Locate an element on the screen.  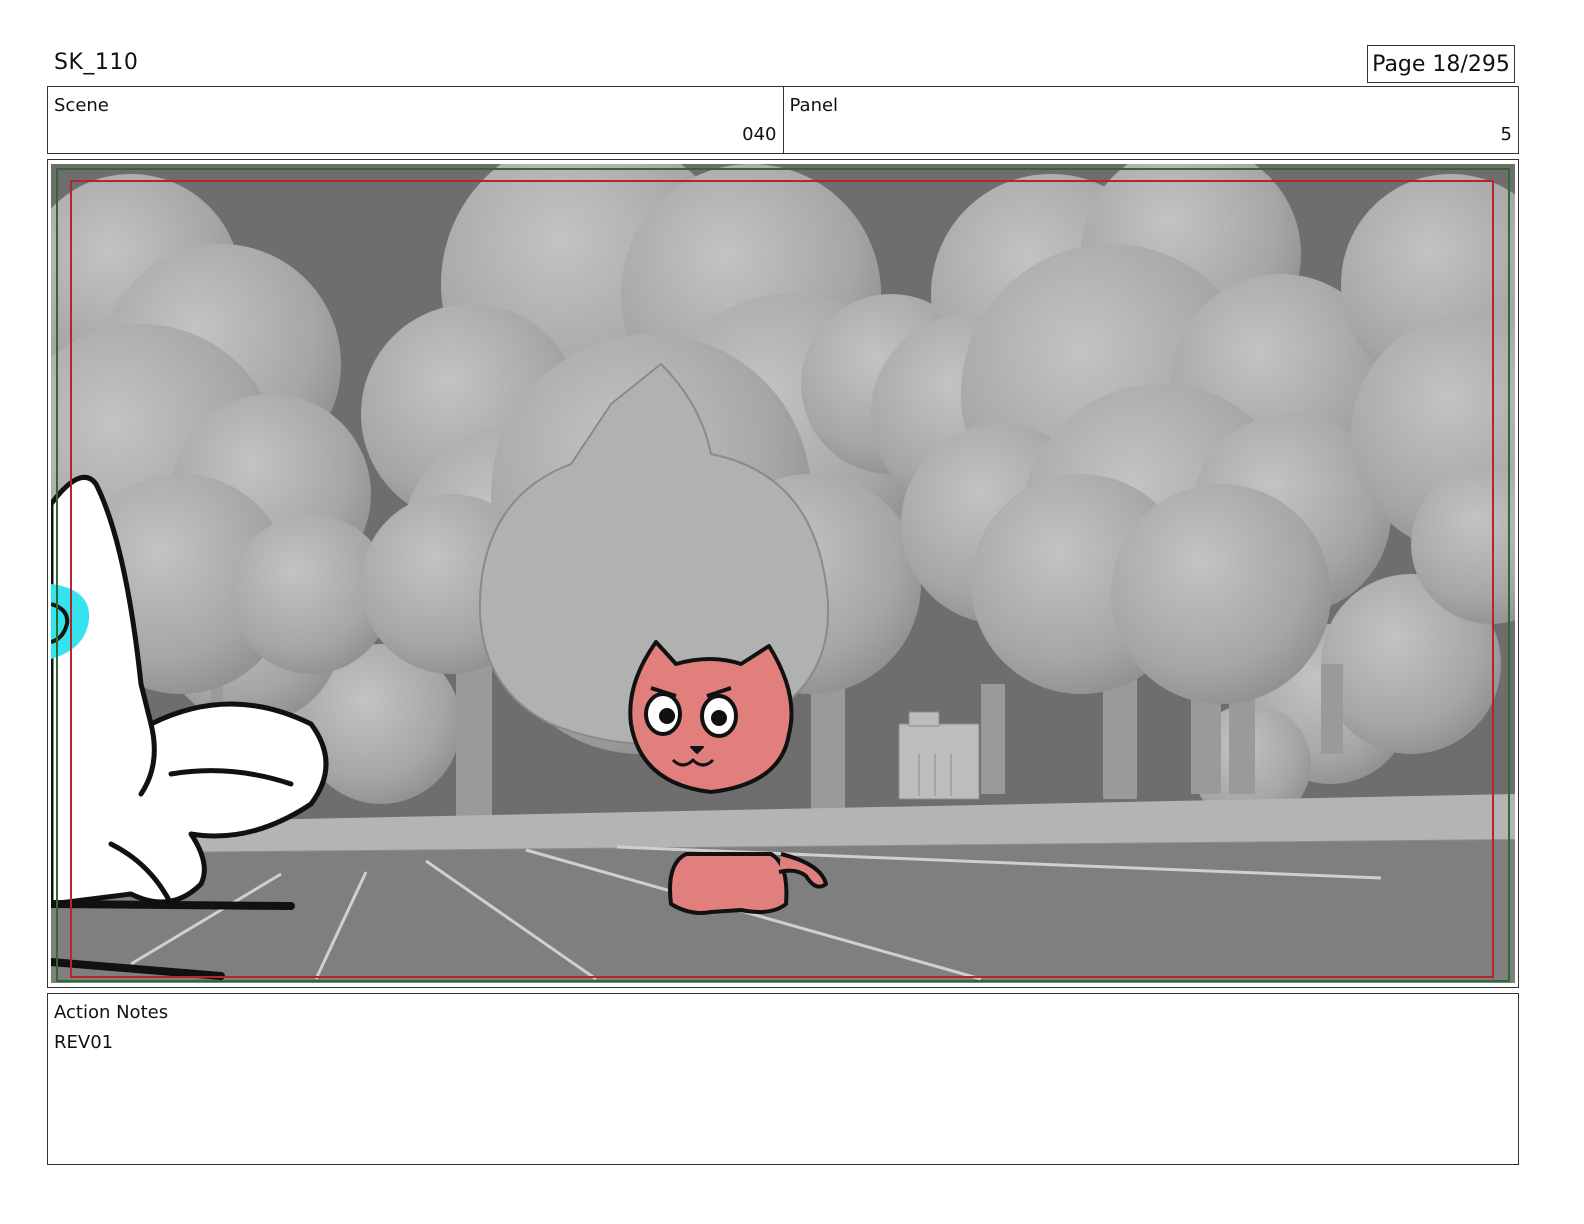
action-notes-text: REV01 is located at coordinates (84, 1042).